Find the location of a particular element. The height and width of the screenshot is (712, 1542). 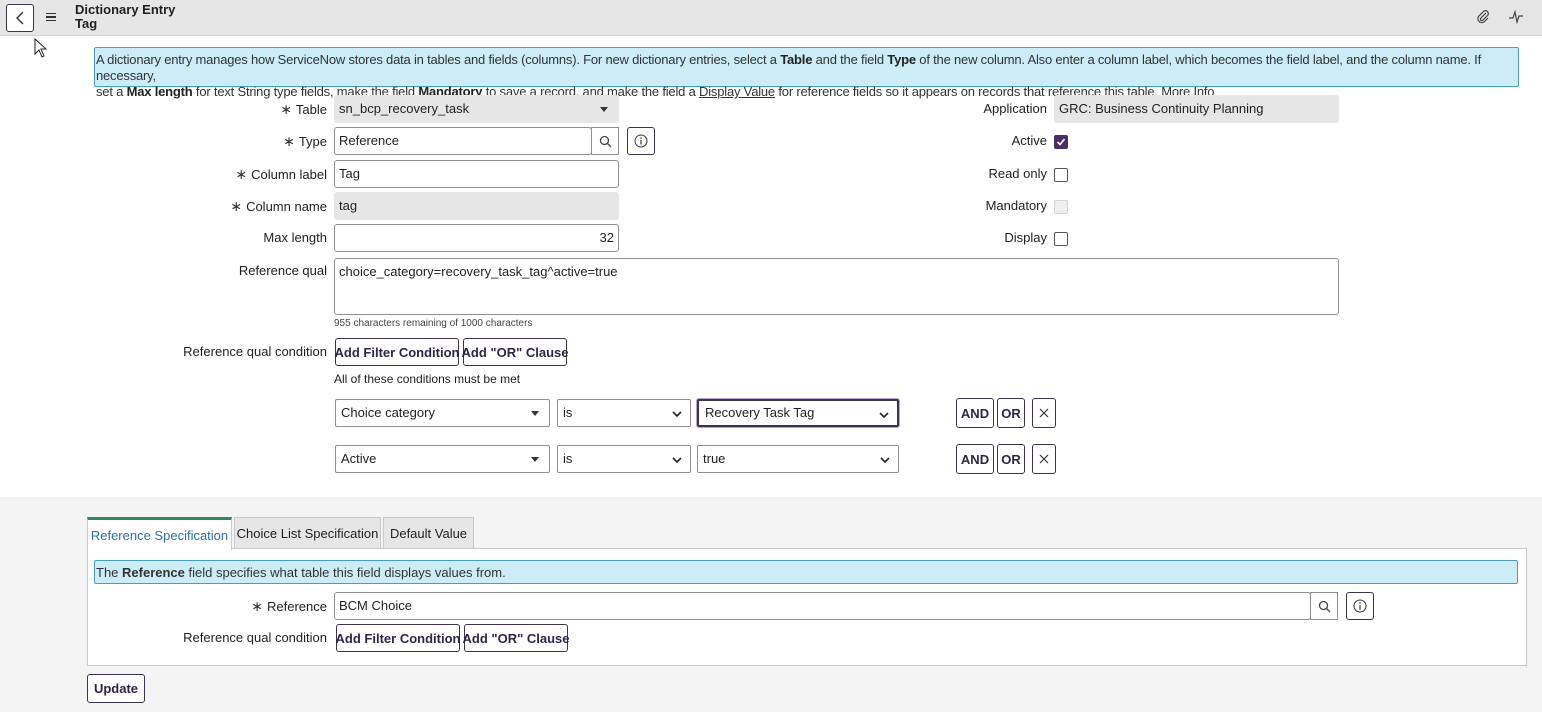

activity-pulse-icon is located at coordinates (1516, 17).